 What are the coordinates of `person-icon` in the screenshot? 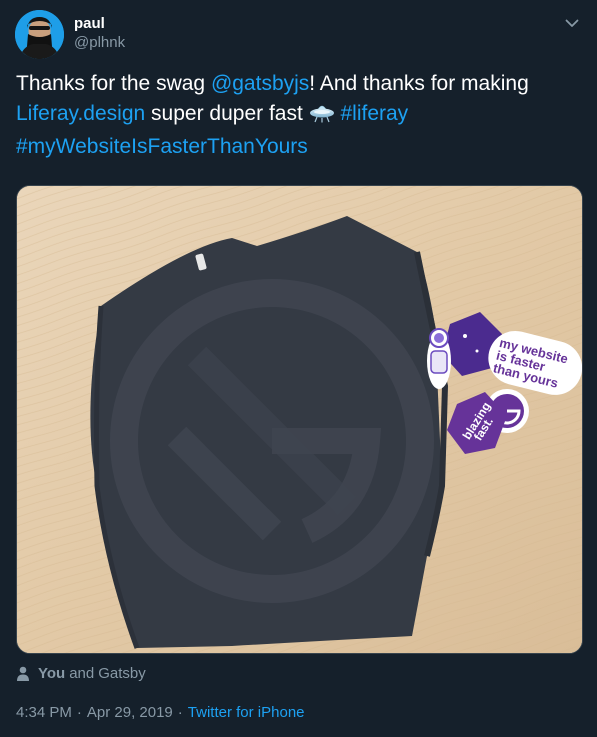 It's located at (23, 673).